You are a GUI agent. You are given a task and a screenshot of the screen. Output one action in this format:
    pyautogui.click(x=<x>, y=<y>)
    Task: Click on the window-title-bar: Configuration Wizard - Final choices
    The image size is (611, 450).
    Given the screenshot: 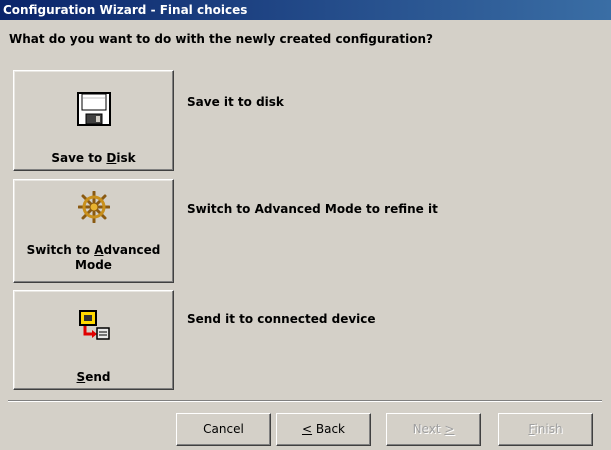 What is the action you would take?
    pyautogui.click(x=305, y=10)
    